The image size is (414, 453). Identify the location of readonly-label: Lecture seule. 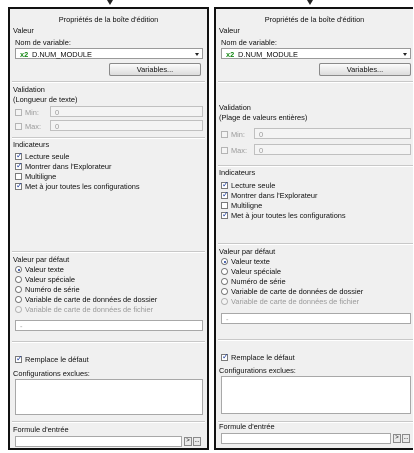
(253, 185).